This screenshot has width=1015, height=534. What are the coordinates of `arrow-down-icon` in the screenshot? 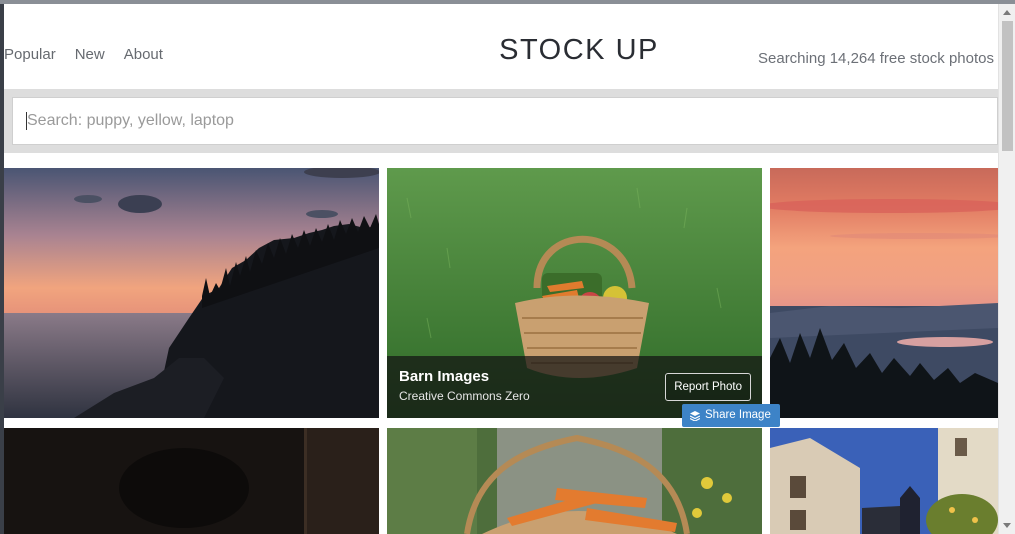 It's located at (1007, 525).